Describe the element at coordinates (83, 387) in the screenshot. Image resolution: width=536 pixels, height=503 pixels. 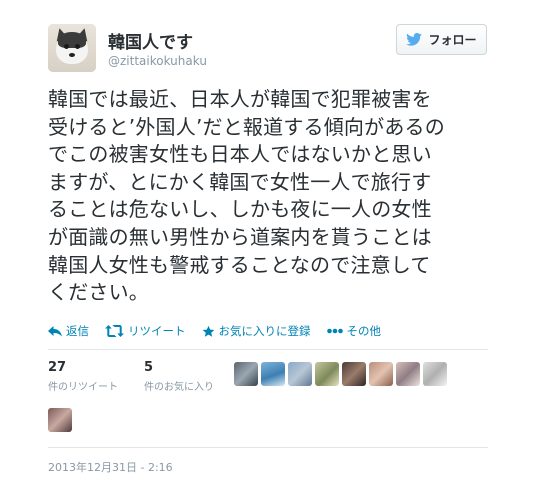
I see `retweet-count-label: 件のリツイート` at that location.